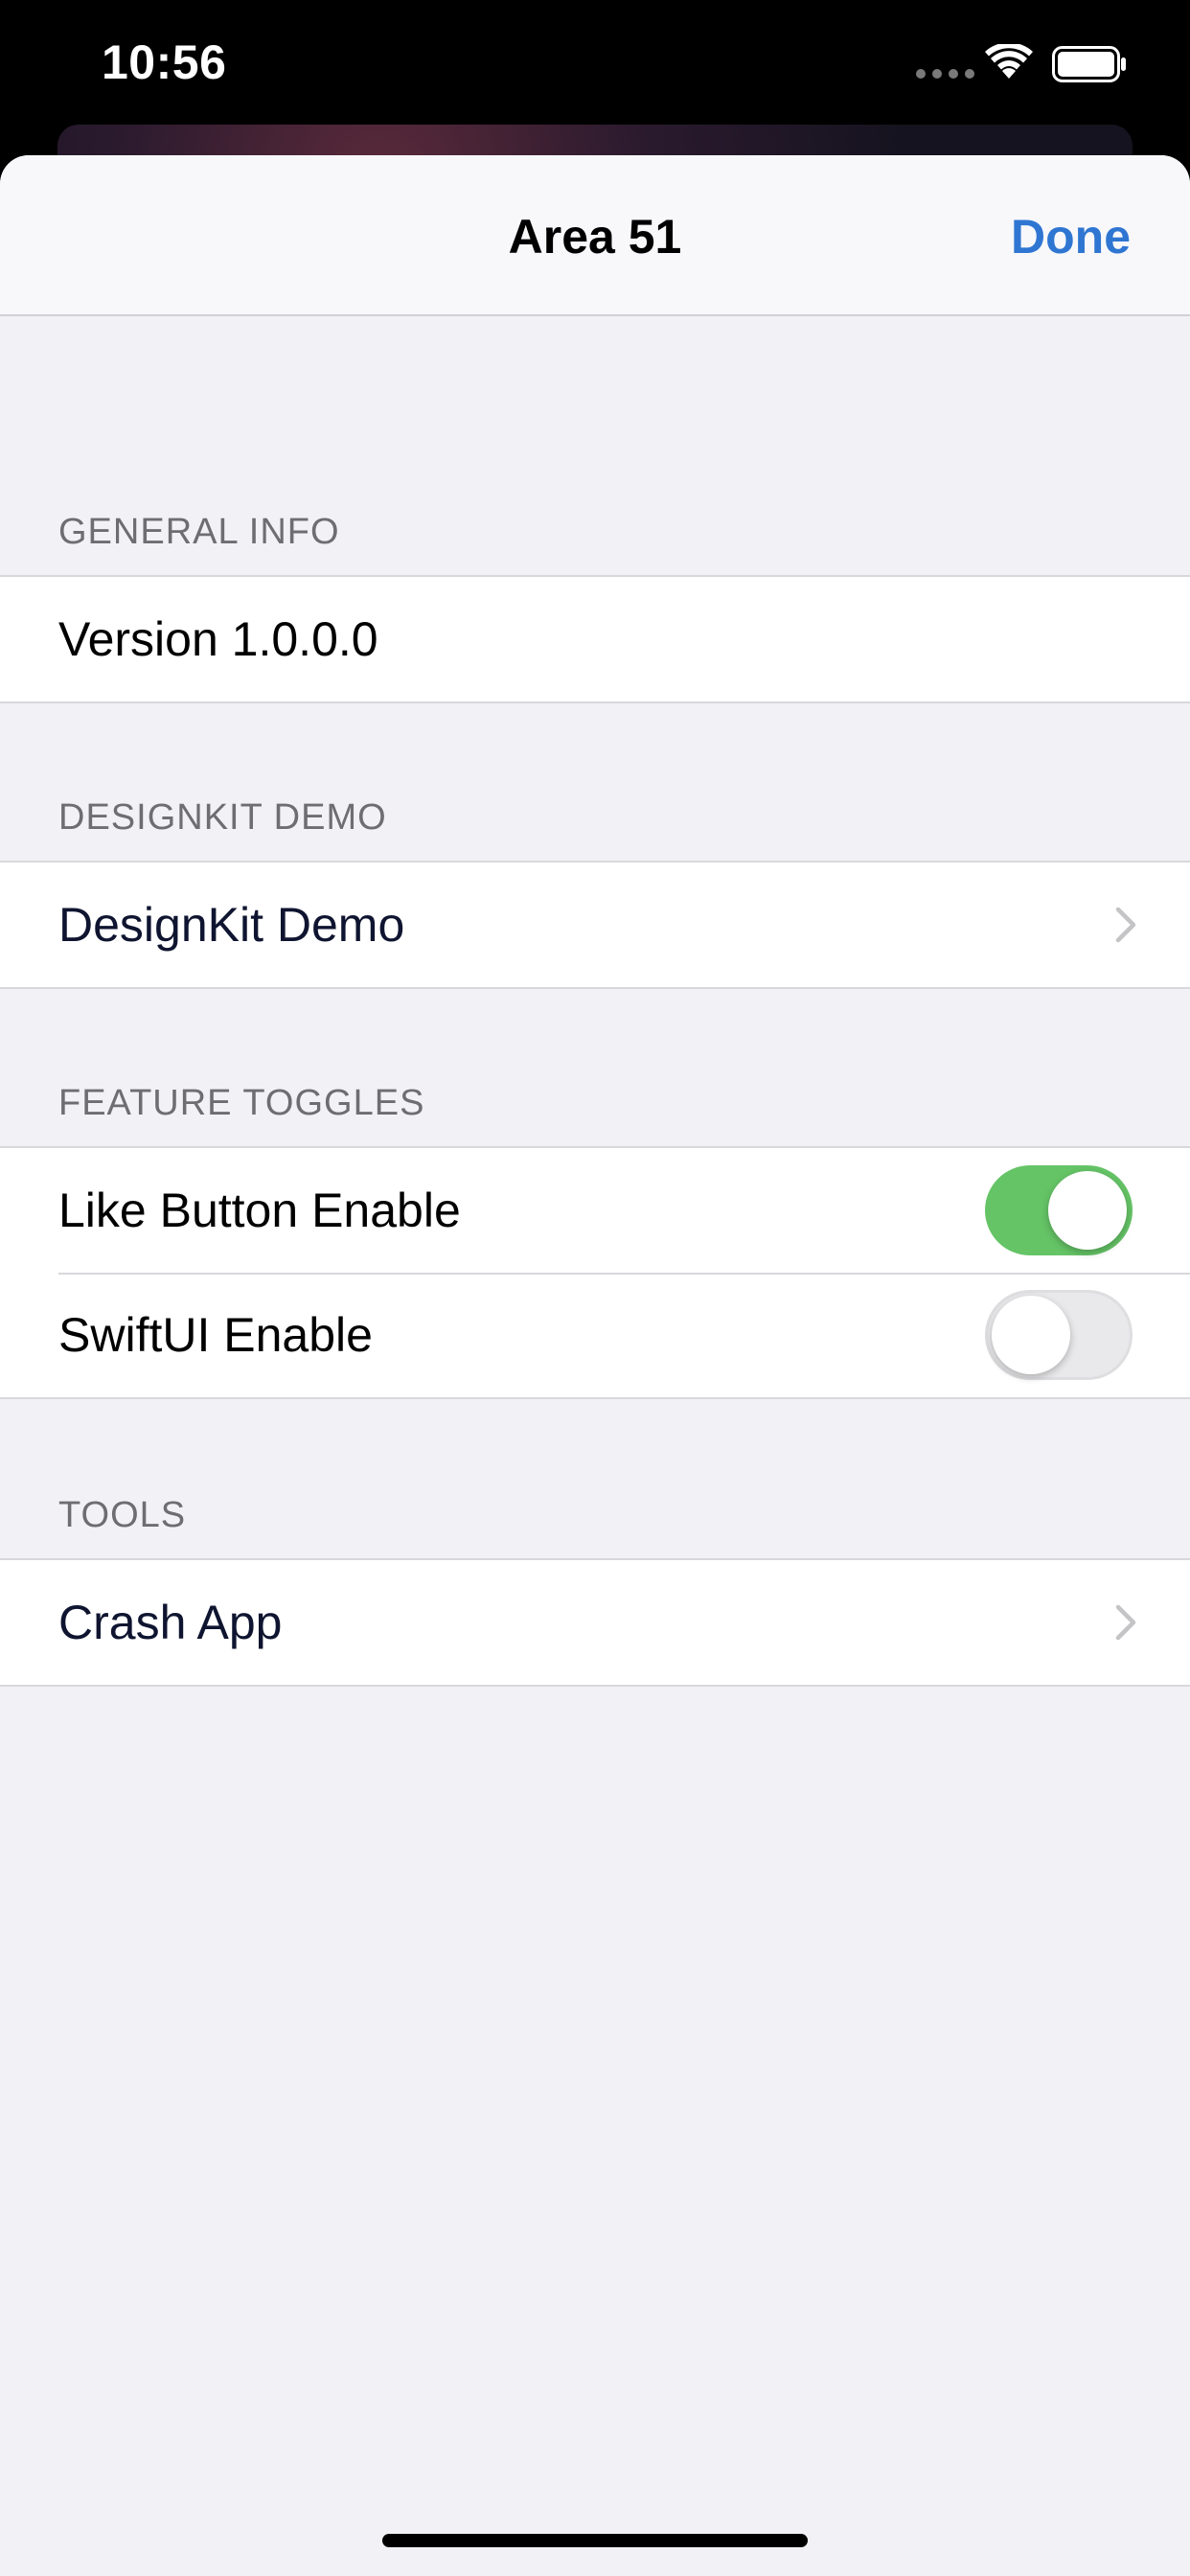 This screenshot has width=1190, height=2576. Describe the element at coordinates (222, 817) in the screenshot. I see `section-header-designkit-demo: DESIGNKIT DEMO` at that location.